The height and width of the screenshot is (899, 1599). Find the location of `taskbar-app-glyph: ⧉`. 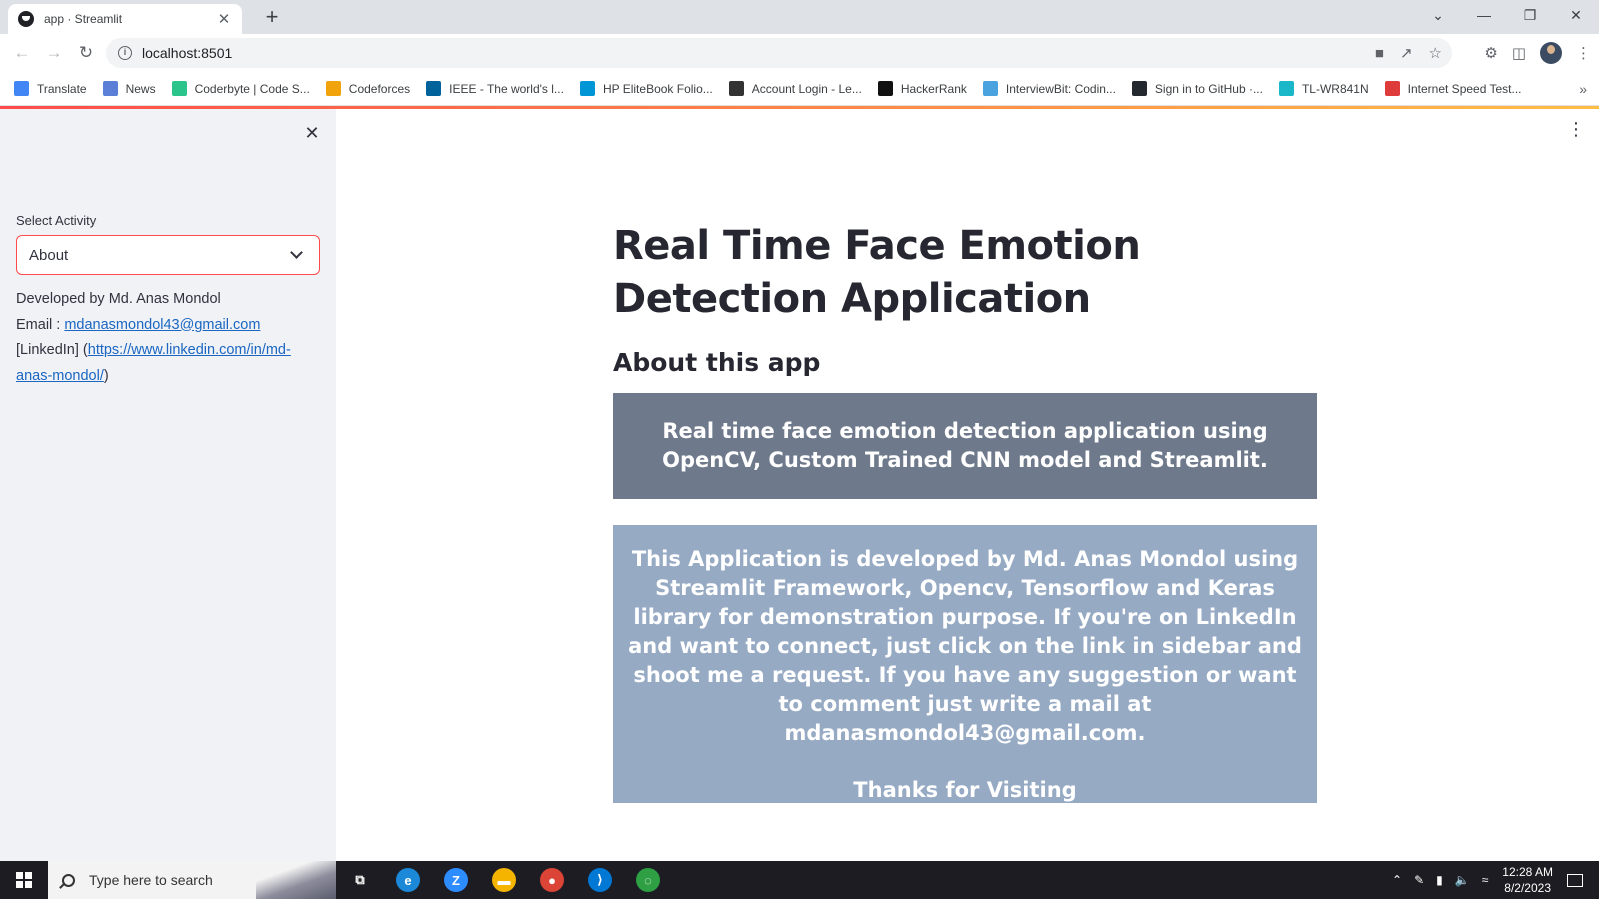

taskbar-app-glyph: ⧉ is located at coordinates (360, 880).